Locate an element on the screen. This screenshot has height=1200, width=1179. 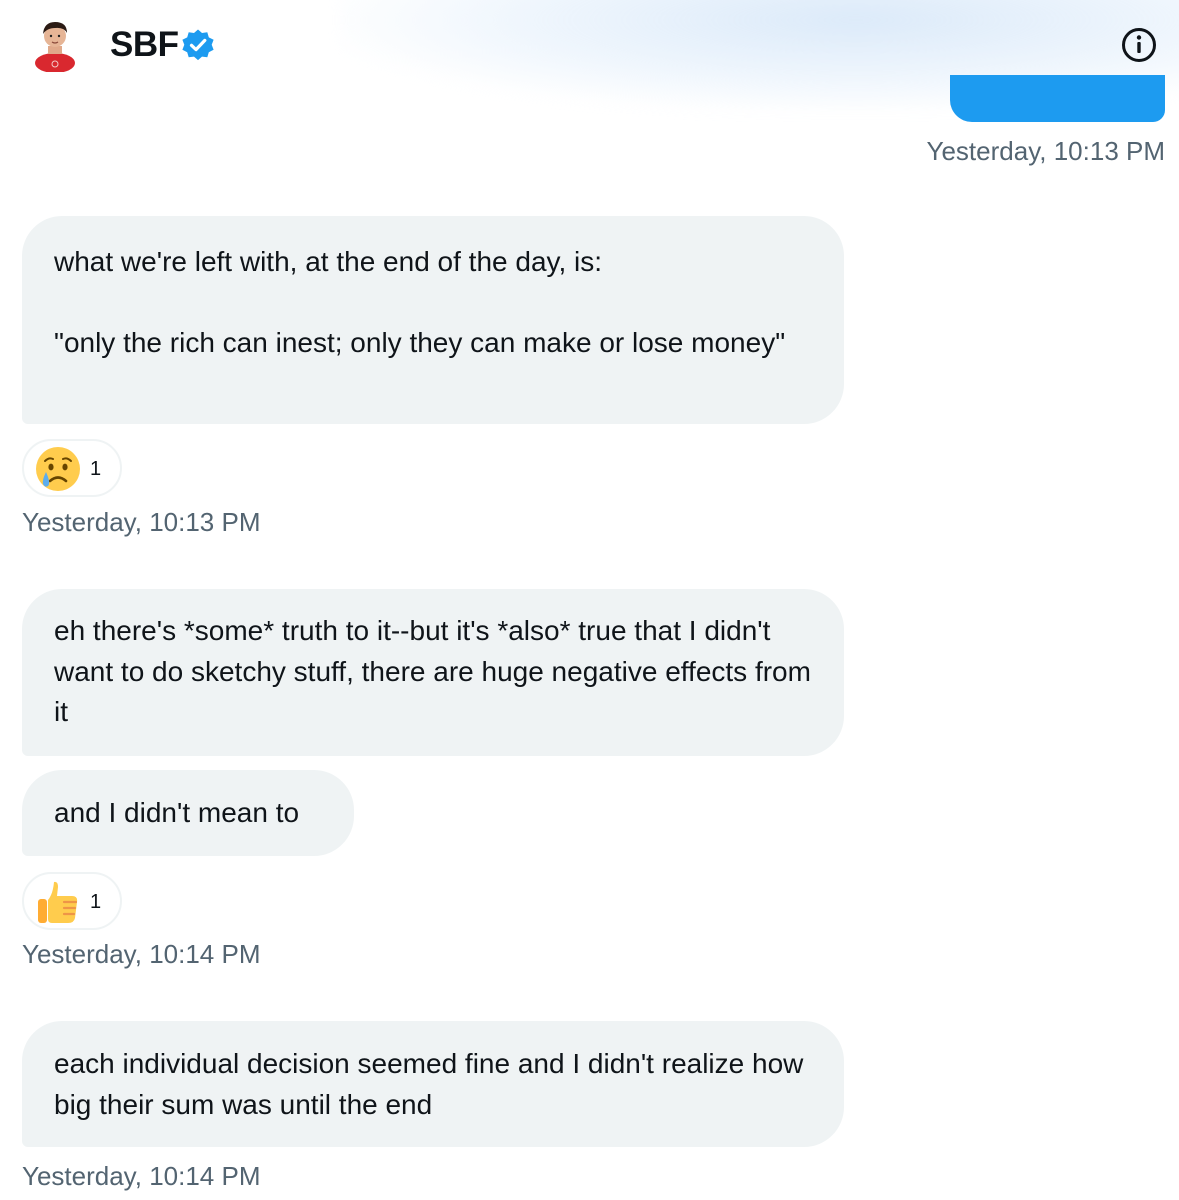
avatar is located at coordinates (55, 44).